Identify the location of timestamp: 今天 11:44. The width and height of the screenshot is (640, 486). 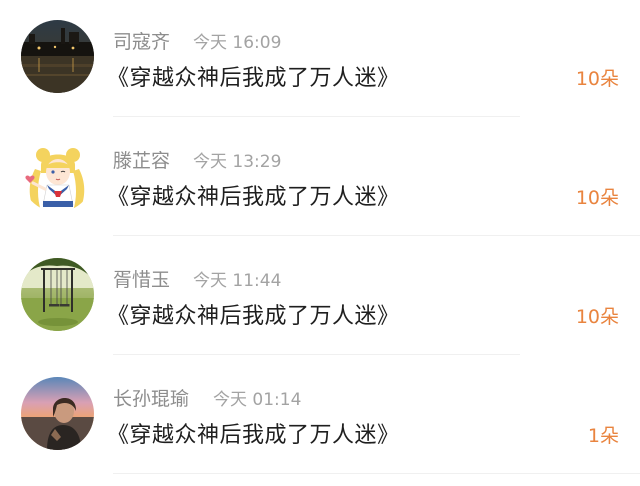
(237, 281).